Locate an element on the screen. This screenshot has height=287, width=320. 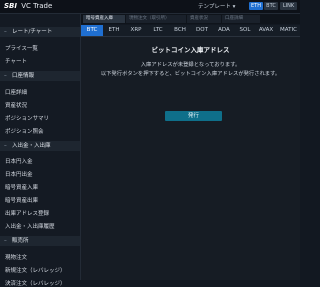
sidebar-item-account-details: 口座詳細 is located at coordinates (16, 92).